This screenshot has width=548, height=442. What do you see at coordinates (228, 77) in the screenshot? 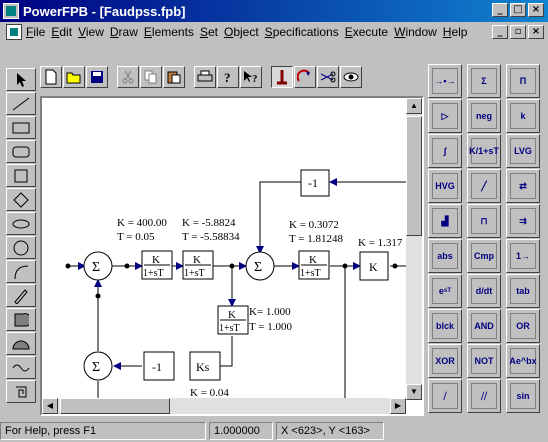
I see `help-button: ?` at bounding box center [228, 77].